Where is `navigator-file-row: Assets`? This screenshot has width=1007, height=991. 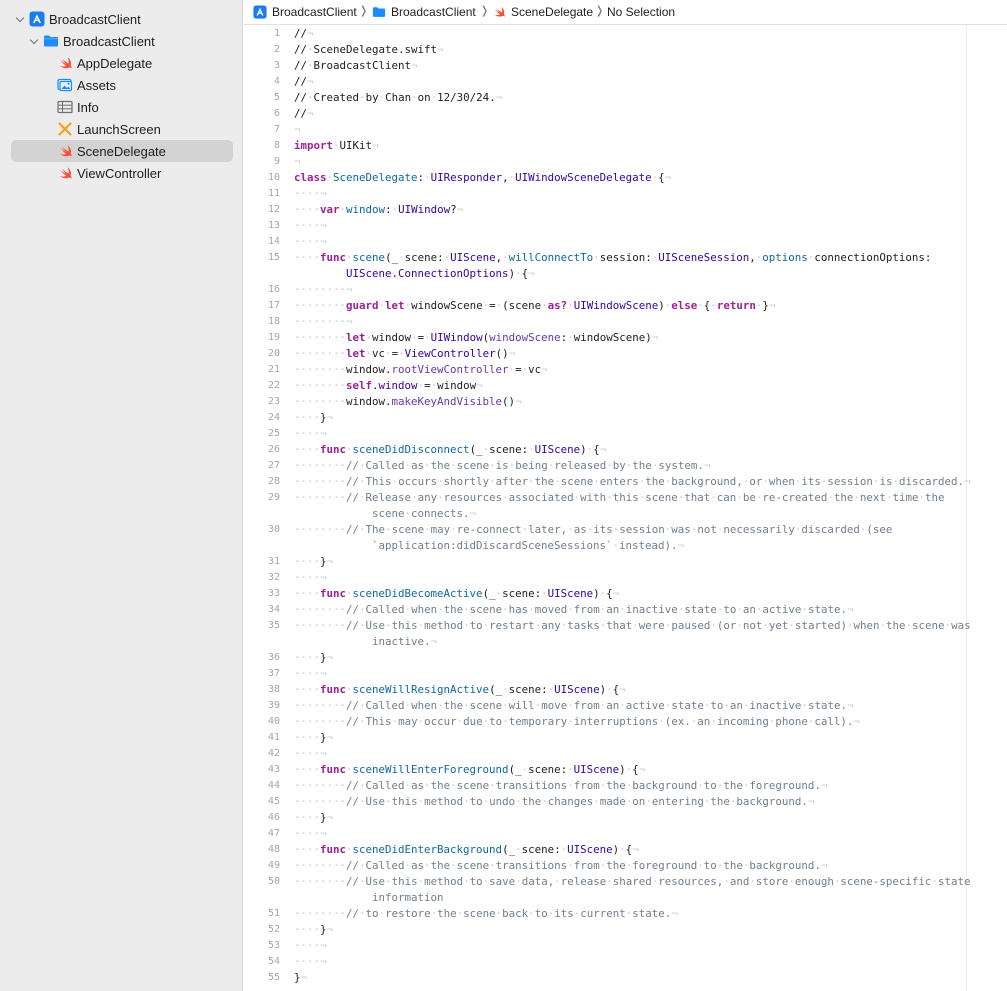
navigator-file-row: Assets is located at coordinates (122, 85).